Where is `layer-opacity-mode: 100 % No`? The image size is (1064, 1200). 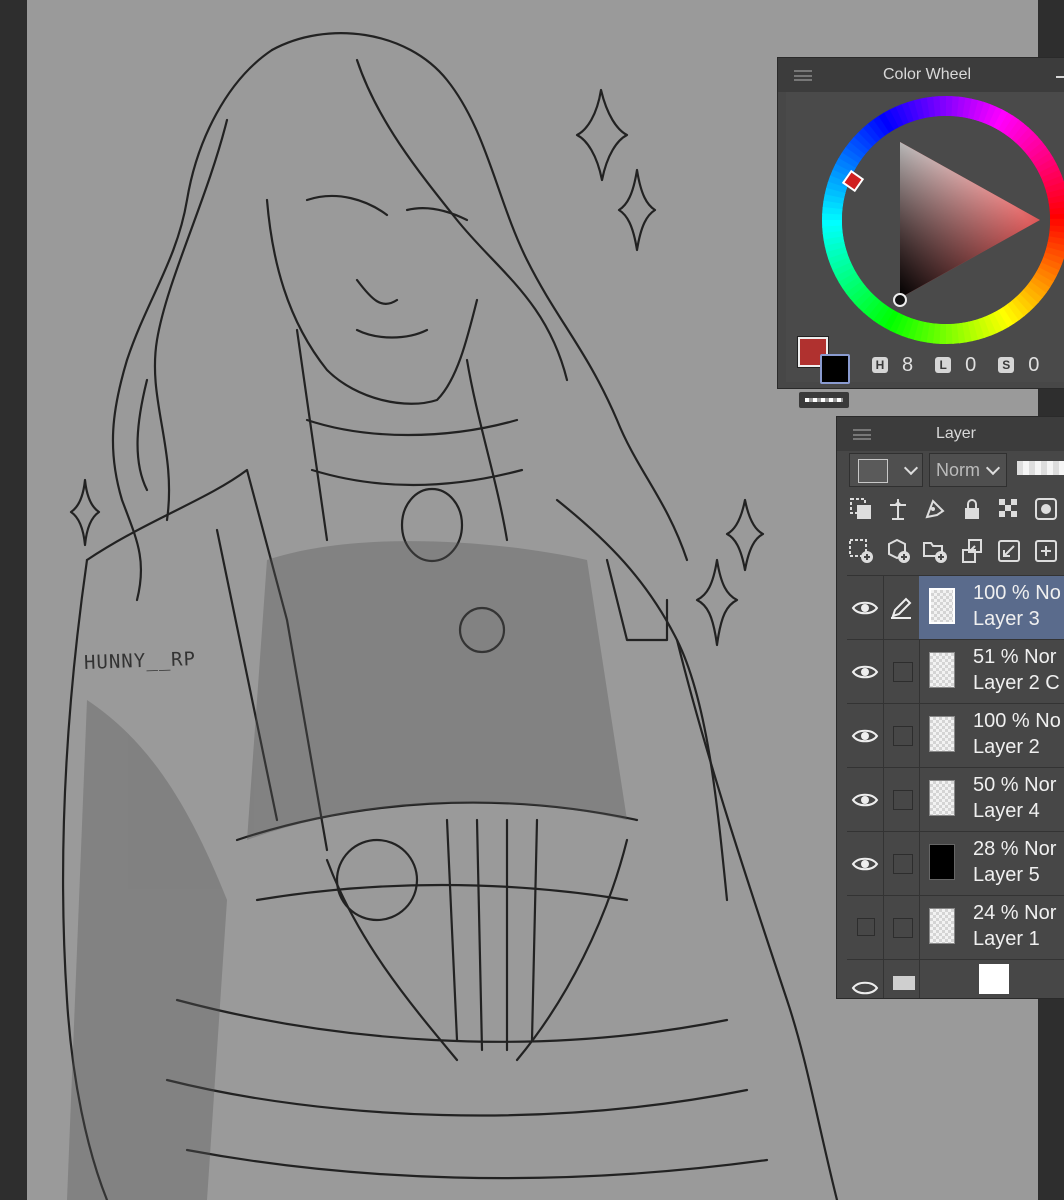 layer-opacity-mode: 100 % No is located at coordinates (1017, 721).